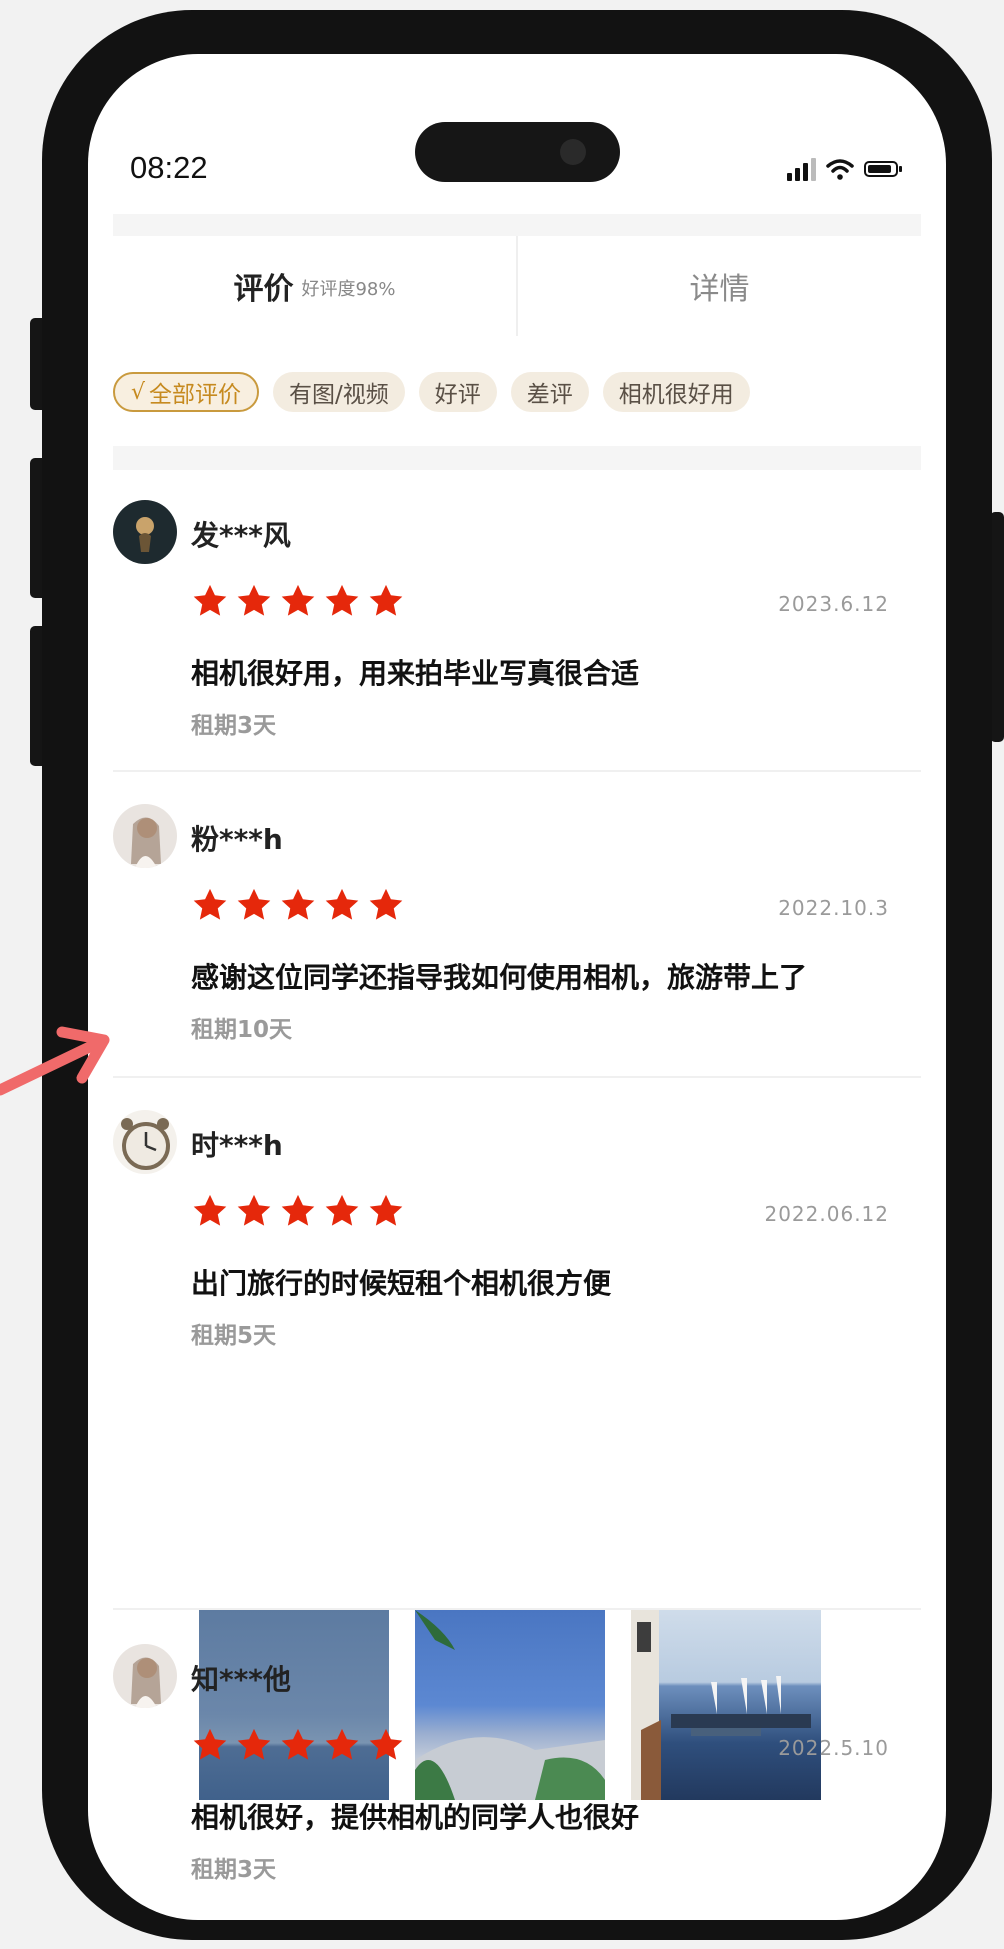  What do you see at coordinates (234, 1336) in the screenshot?
I see `rental-period: 租期5天` at bounding box center [234, 1336].